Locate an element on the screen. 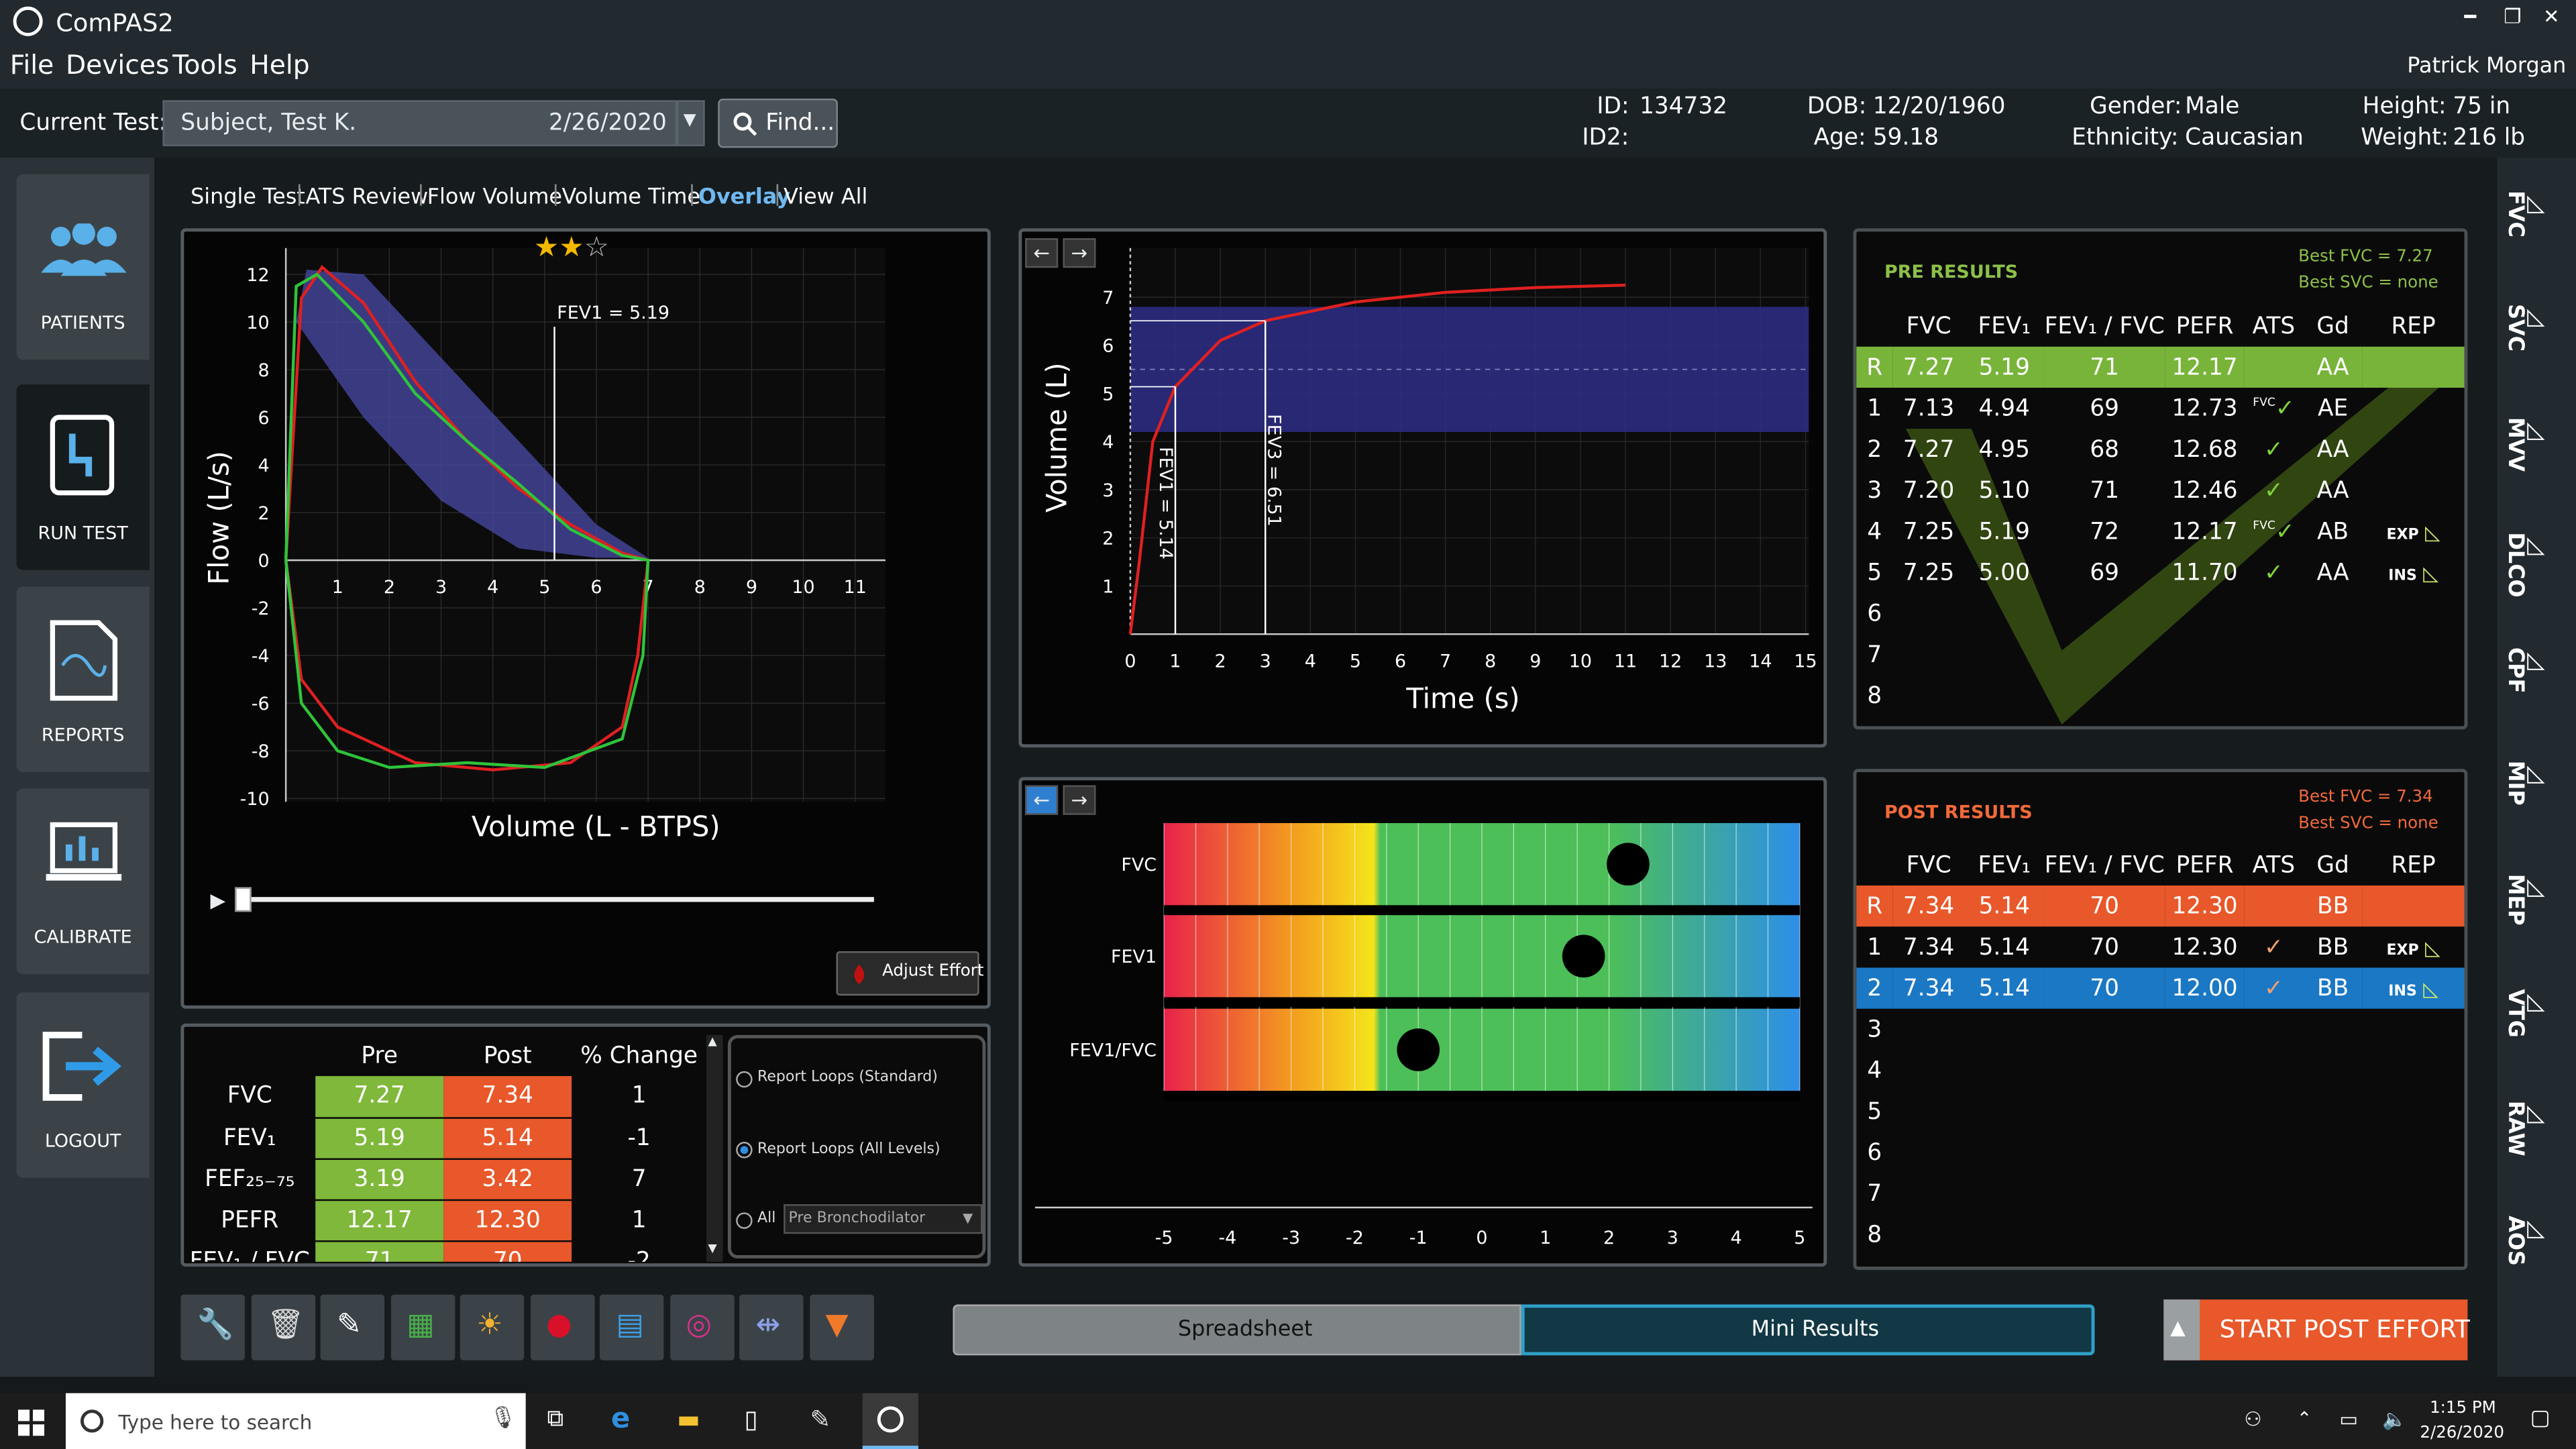  mini-results-button: Mini Results is located at coordinates (1808, 1330).